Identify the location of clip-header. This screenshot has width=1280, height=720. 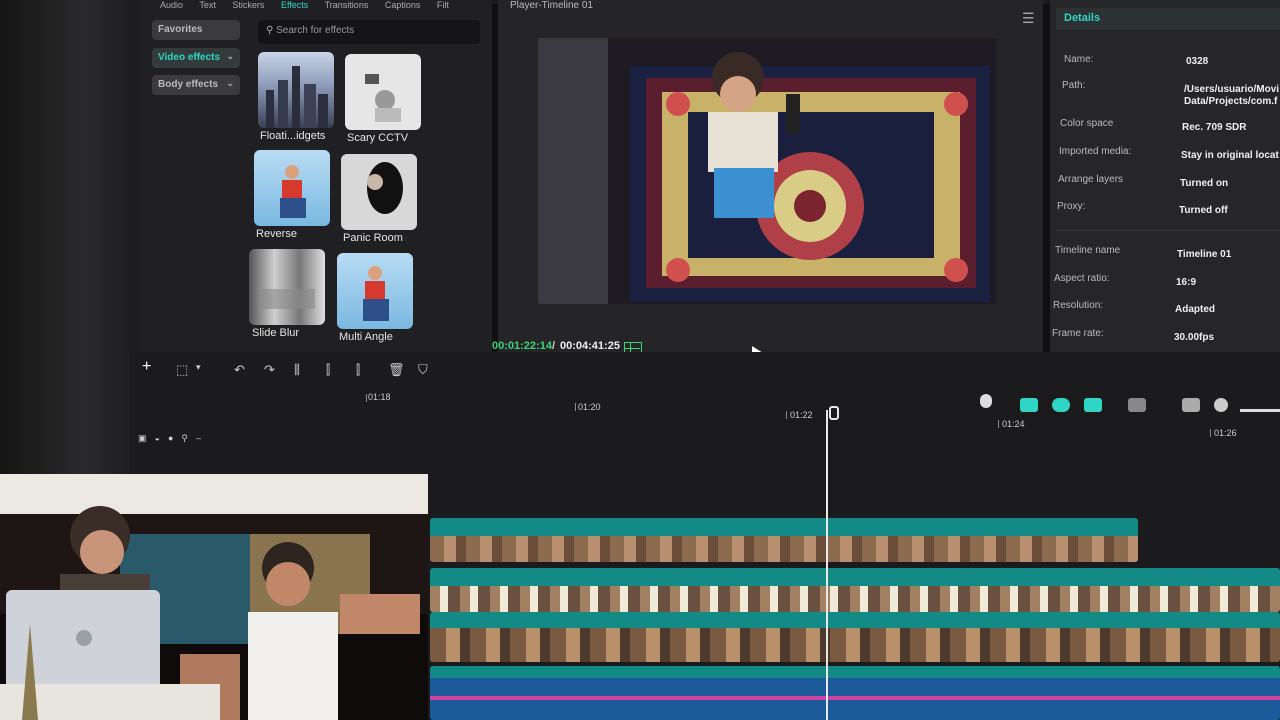
(855, 672).